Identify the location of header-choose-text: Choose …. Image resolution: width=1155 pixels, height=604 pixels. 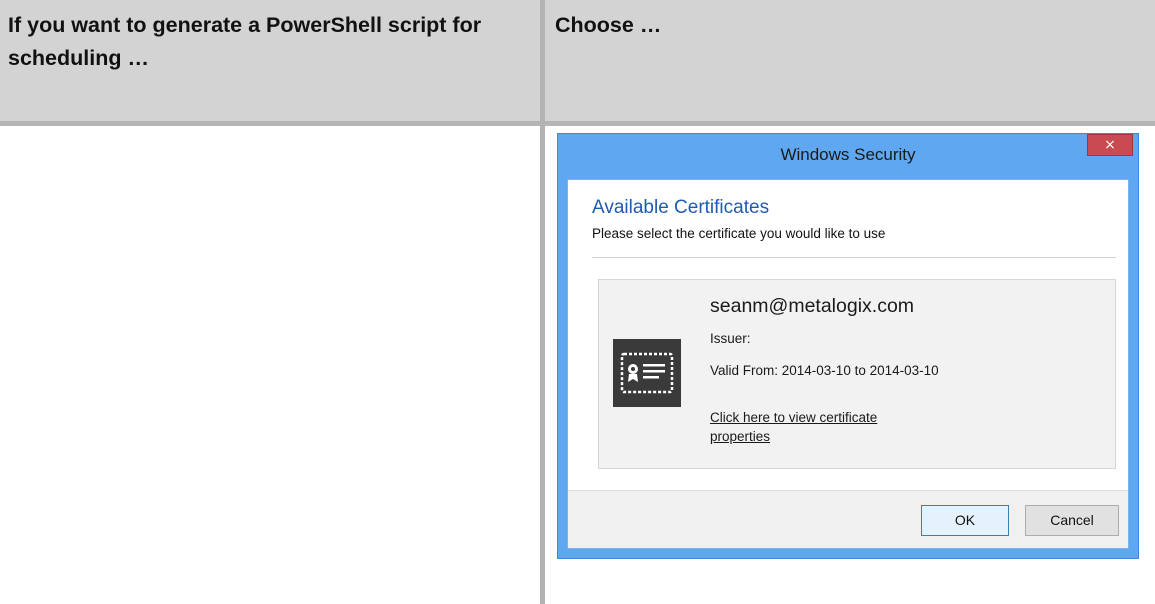
(608, 25).